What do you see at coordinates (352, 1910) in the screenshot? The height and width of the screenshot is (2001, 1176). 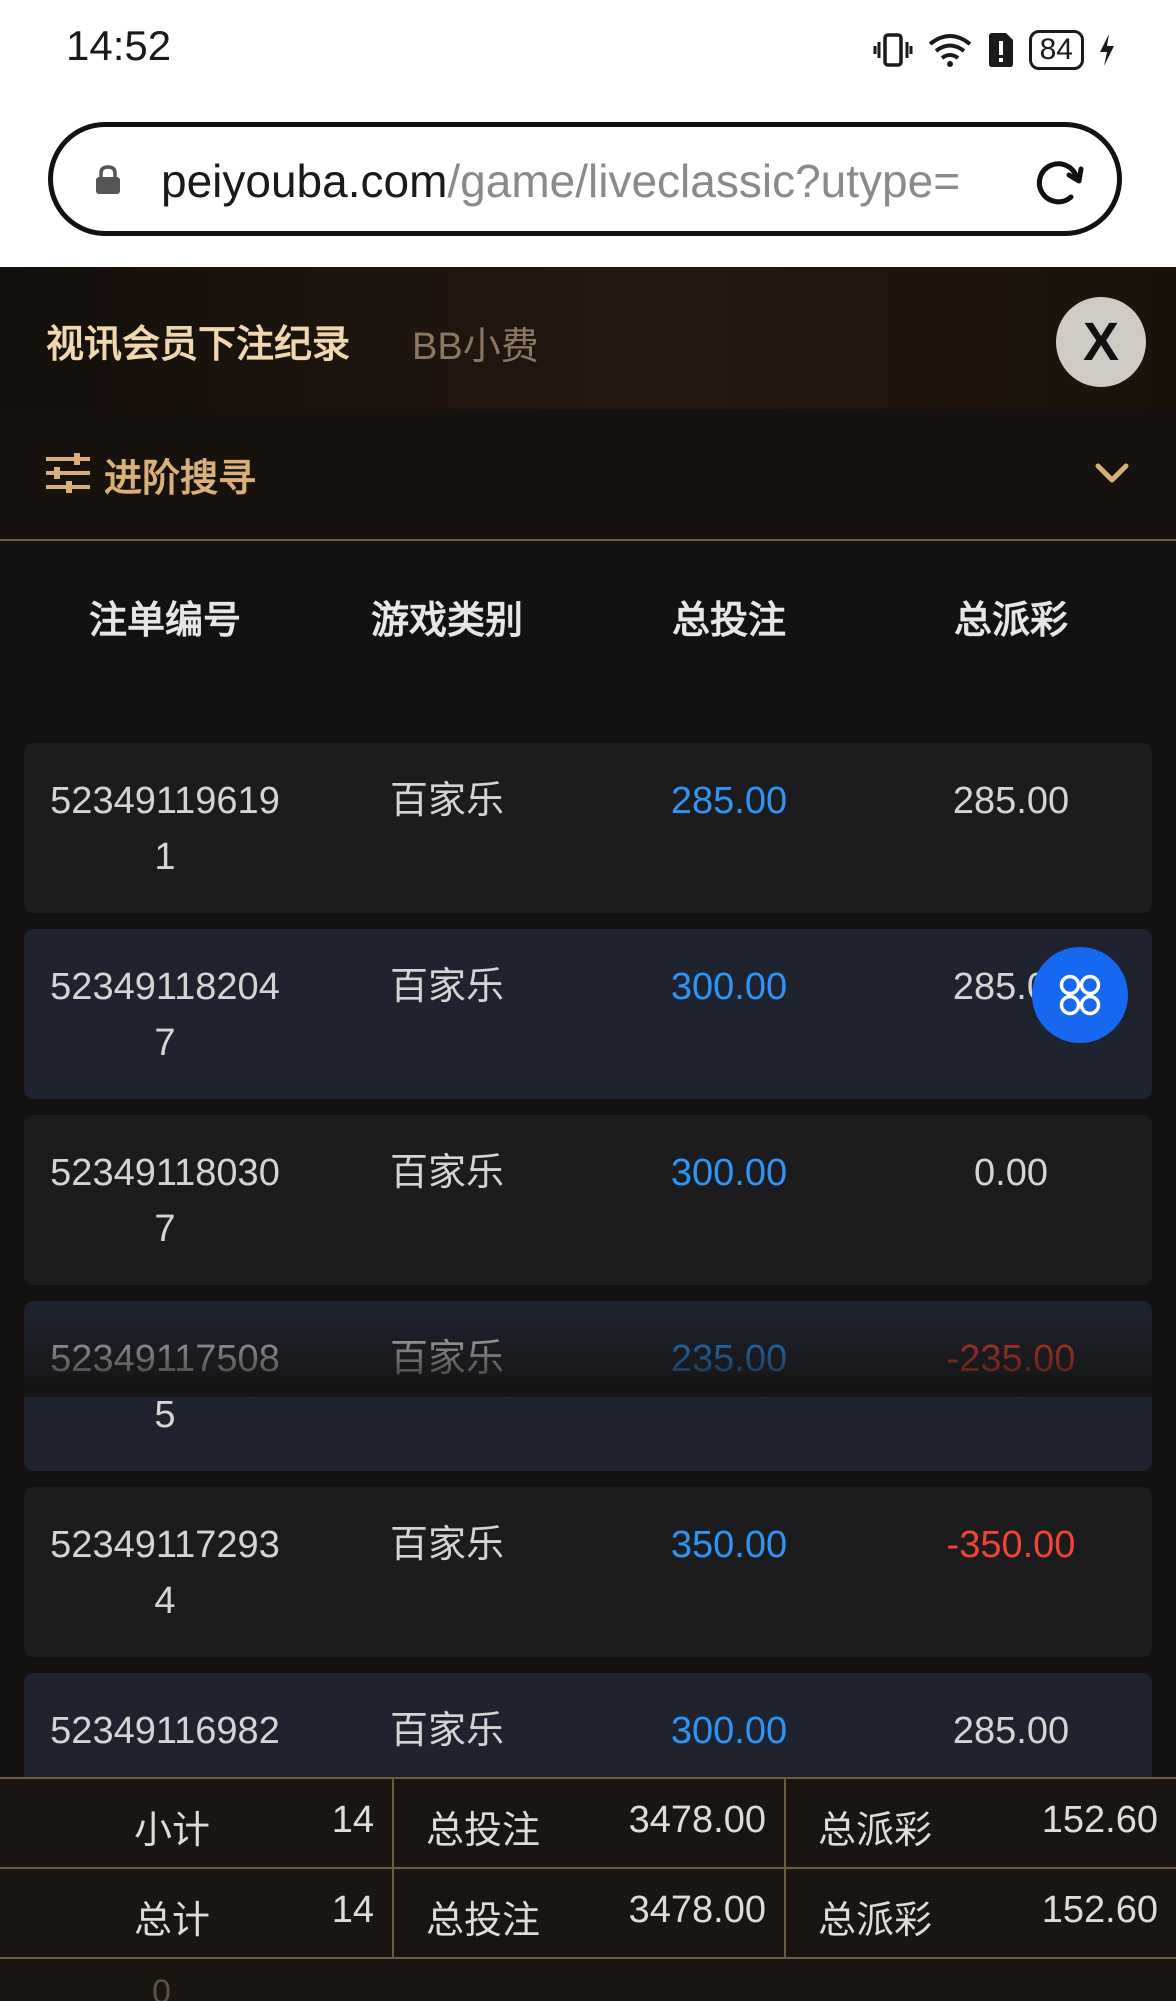 I see `total-count: 14` at bounding box center [352, 1910].